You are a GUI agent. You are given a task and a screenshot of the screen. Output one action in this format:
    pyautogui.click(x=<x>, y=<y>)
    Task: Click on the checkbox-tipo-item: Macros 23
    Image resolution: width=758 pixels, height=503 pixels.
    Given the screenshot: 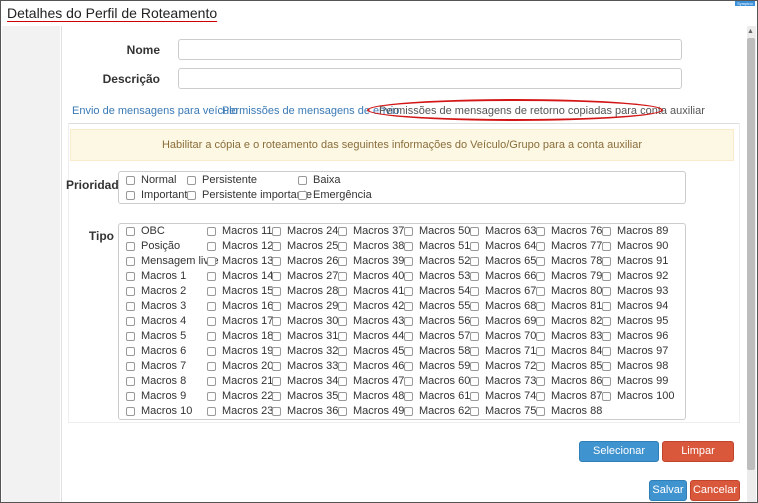 What is the action you would take?
    pyautogui.click(x=240, y=411)
    